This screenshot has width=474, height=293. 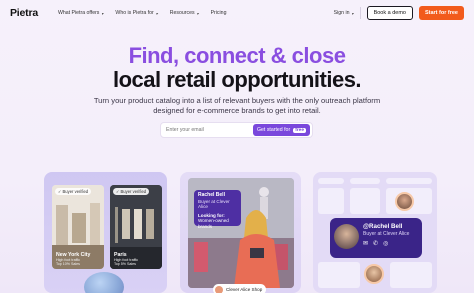 What do you see at coordinates (136, 13) in the screenshot?
I see `nav-link-who: Who is Pietra for ▾` at bounding box center [136, 13].